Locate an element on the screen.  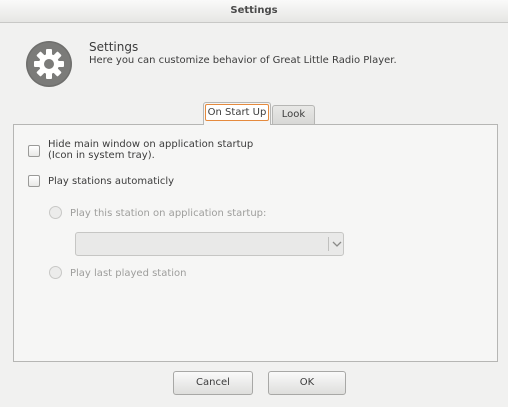
play-last-station-label: Play last played station is located at coordinates (128, 273).